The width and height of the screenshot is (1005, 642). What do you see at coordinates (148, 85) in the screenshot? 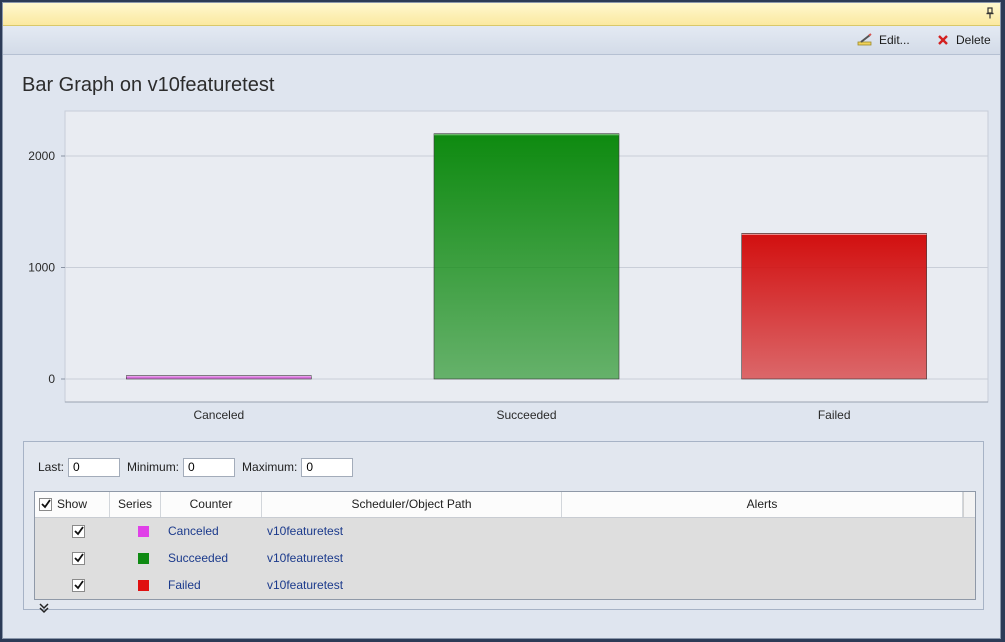
I see `page-title: Bar Graph on v10featuretest` at bounding box center [148, 85].